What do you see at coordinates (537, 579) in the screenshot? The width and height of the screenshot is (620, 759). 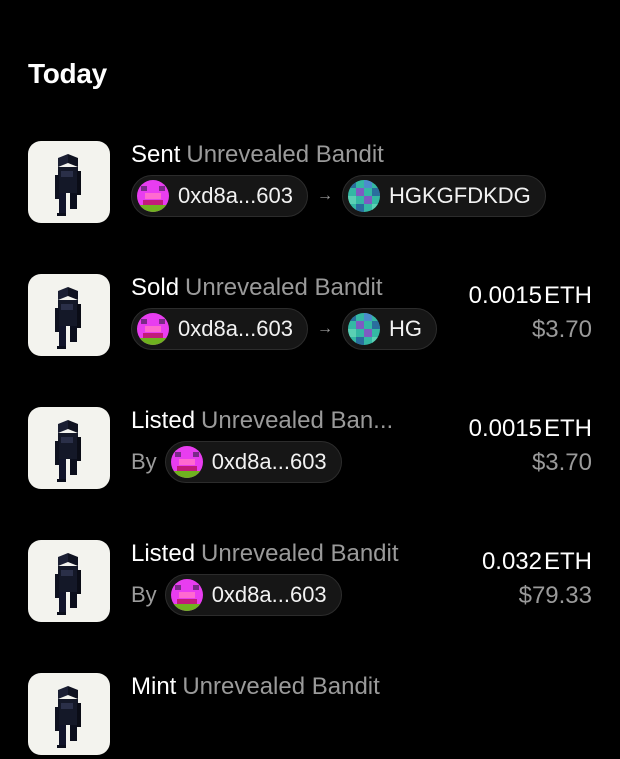 I see `price-block: 0.032ETH $79.33` at bounding box center [537, 579].